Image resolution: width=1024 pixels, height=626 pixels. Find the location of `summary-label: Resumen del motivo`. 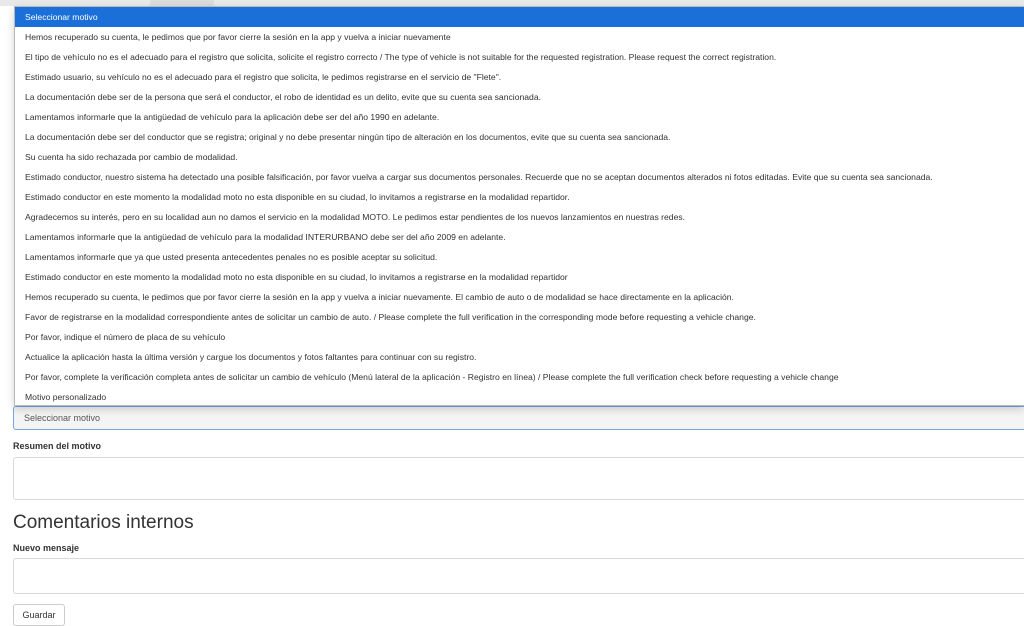

summary-label: Resumen del motivo is located at coordinates (57, 446).